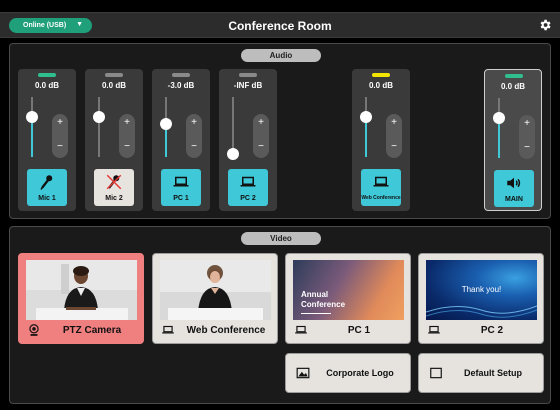 This screenshot has width=560, height=410. I want to click on speaker-icon, so click(514, 183).